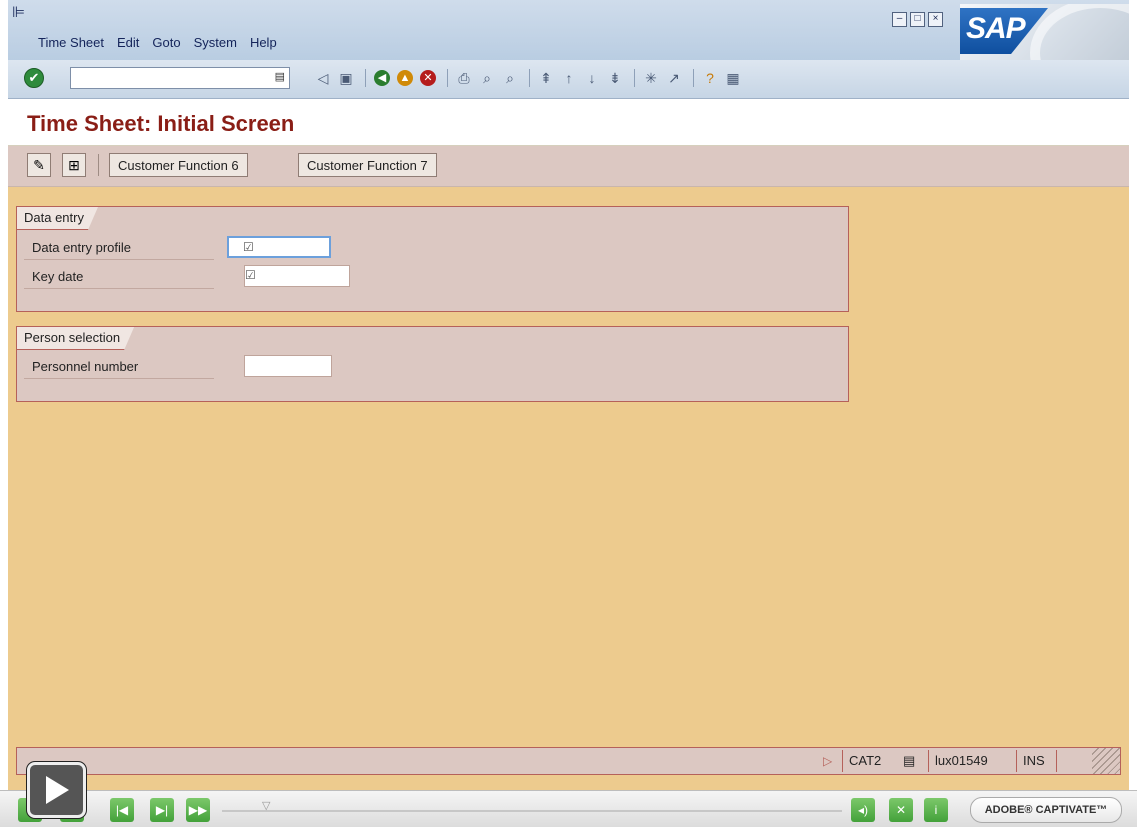 The image size is (1137, 827). Describe the element at coordinates (568, 761) in the screenshot. I see `status-bar: ▷ CAT2 ▤ lux01549 INS` at that location.